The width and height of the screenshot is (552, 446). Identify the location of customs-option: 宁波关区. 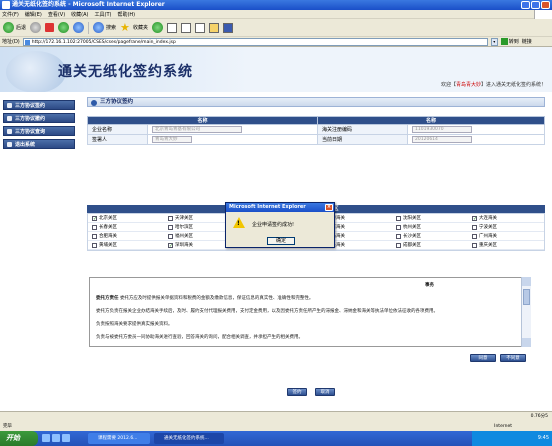
(506, 227).